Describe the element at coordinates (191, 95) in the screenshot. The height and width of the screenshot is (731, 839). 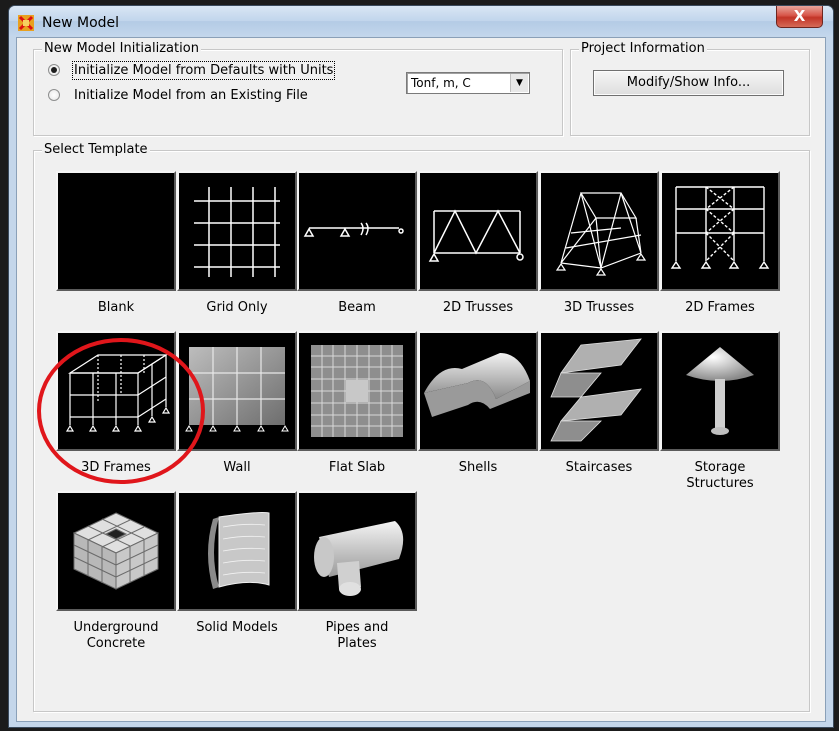
I see `radio-existing-label: Initialize Model from an Existing File` at that location.